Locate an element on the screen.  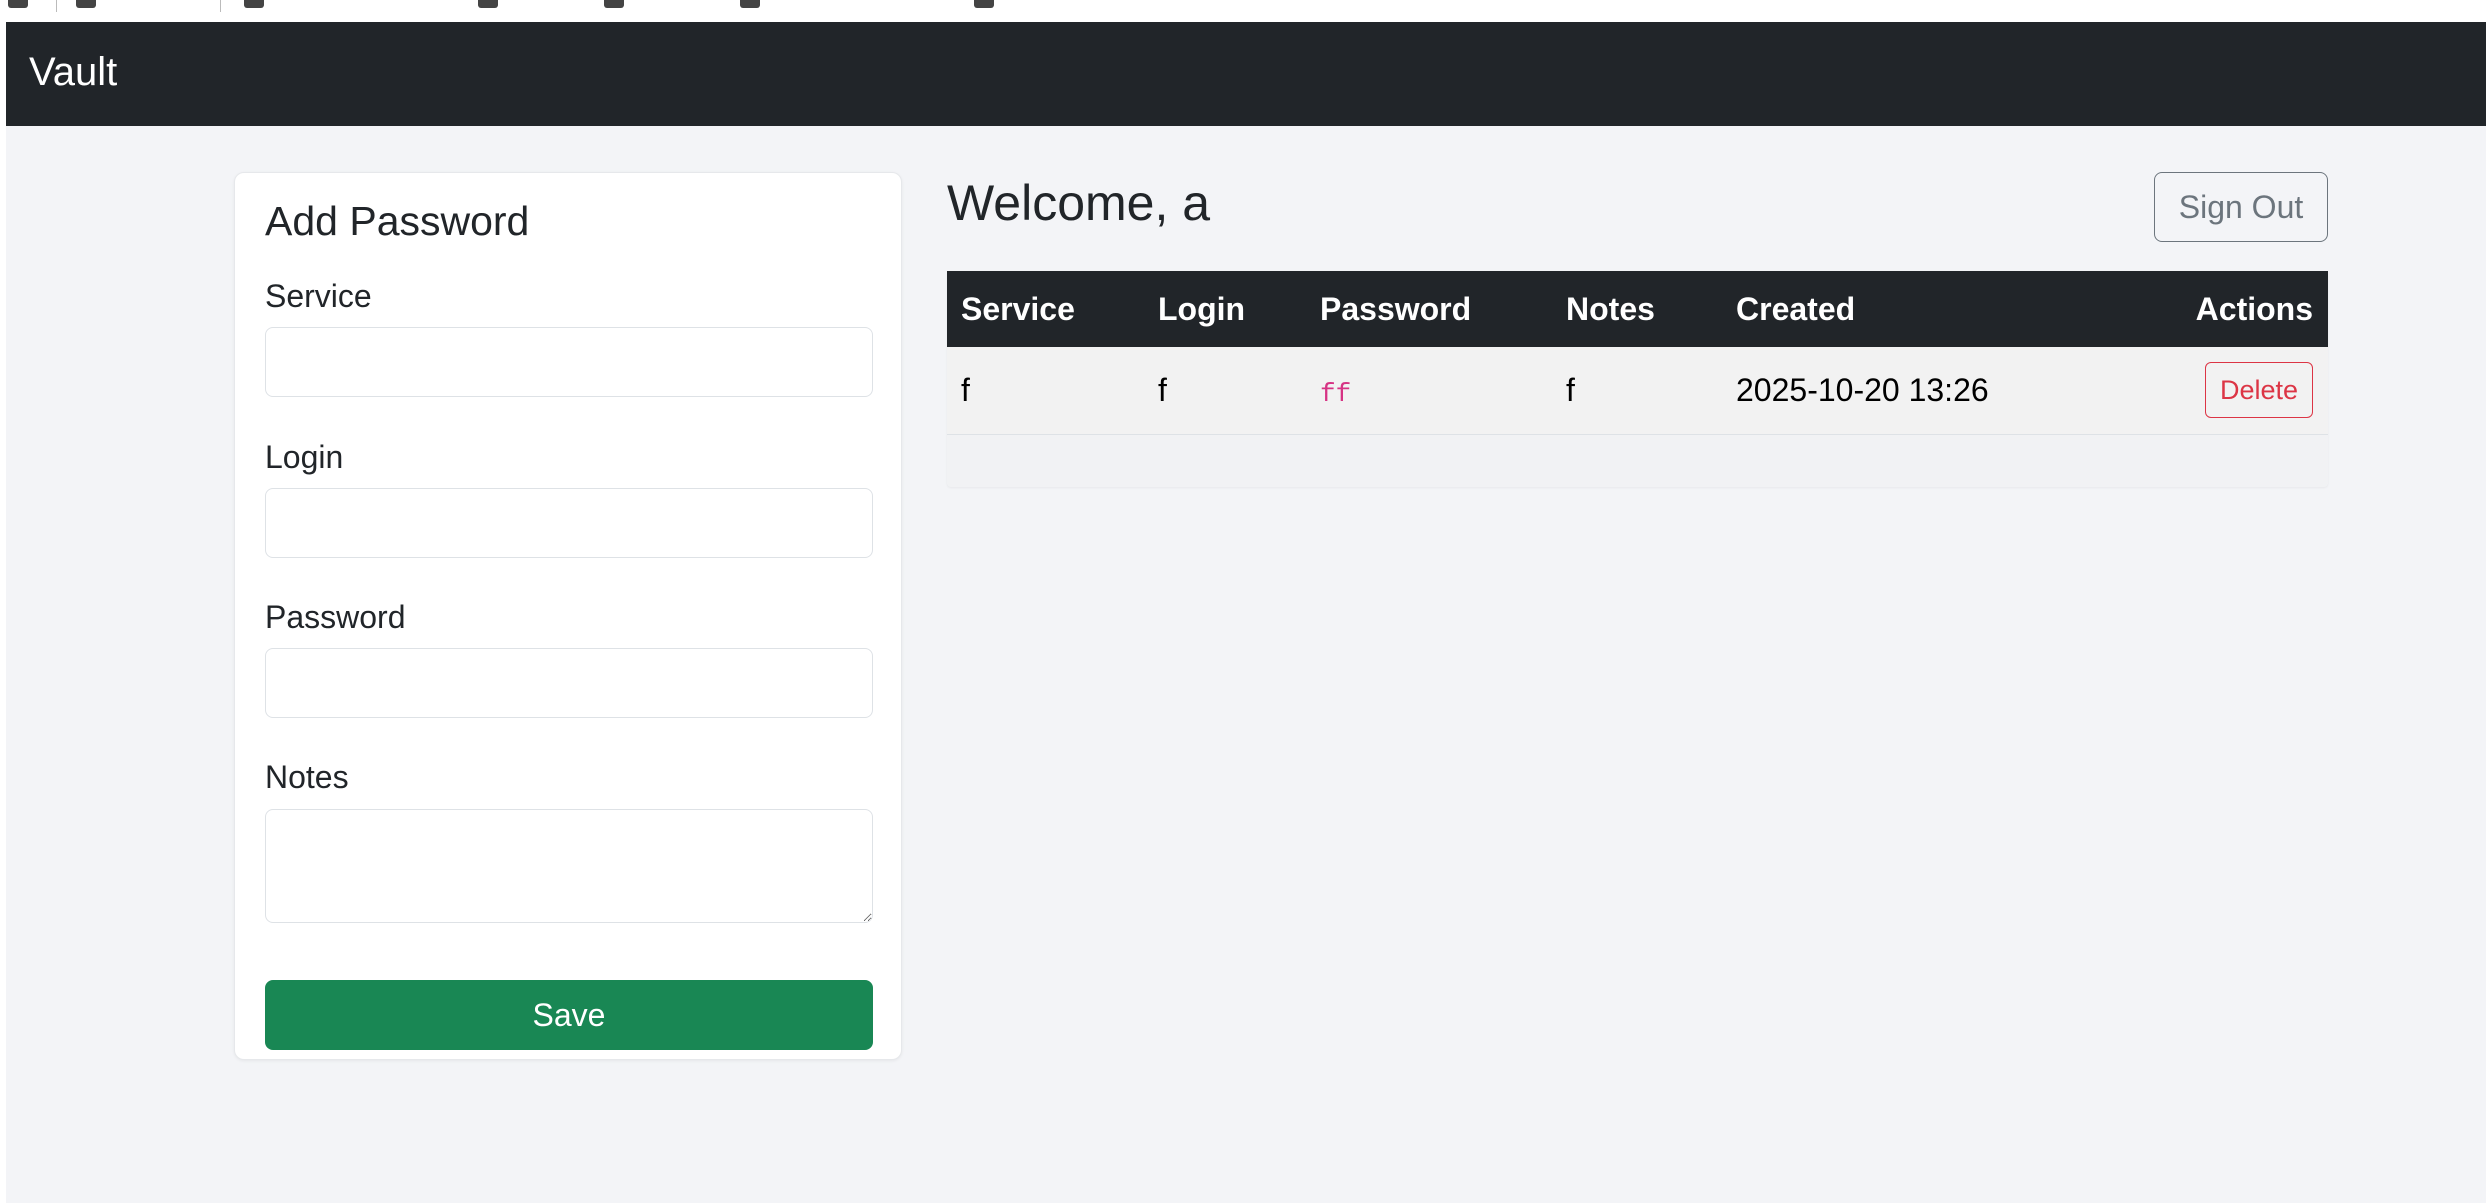
welcome-heading: Welcome, a is located at coordinates (1079, 203).